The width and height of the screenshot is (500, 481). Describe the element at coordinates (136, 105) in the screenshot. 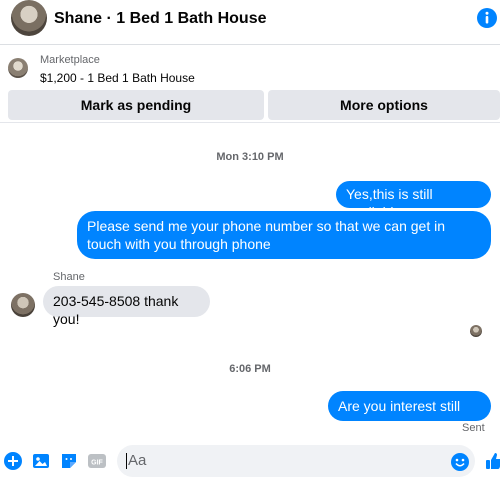

I see `mark-as-pending-button: Mark as pending` at that location.